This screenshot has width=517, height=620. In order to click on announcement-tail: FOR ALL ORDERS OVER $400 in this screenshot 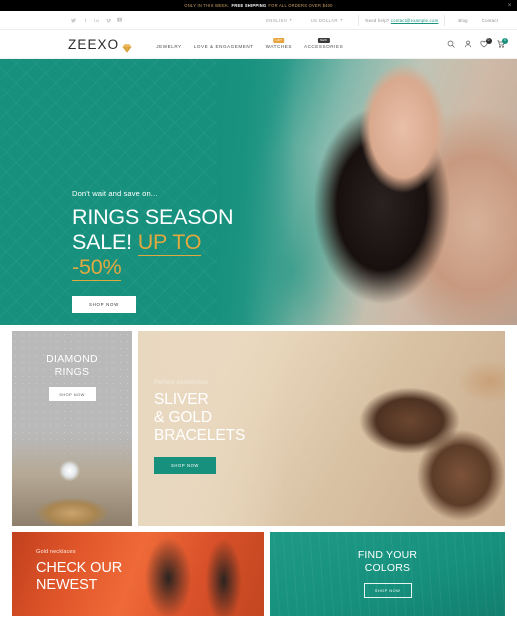, I will do `click(300, 5)`.